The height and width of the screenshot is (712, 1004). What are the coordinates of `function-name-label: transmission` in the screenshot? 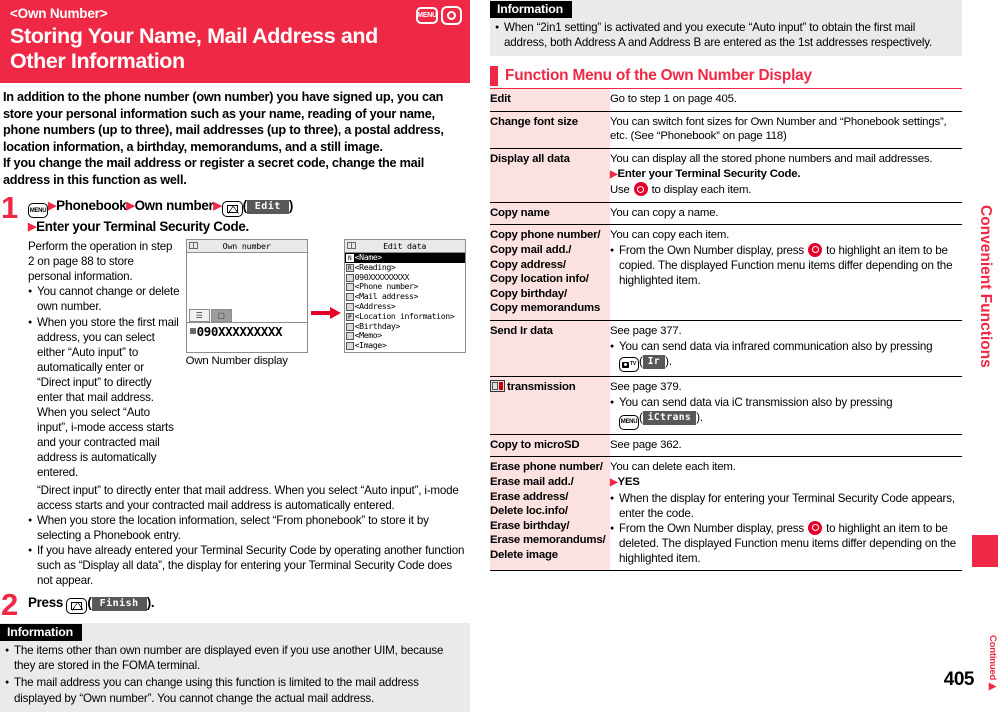 It's located at (541, 387).